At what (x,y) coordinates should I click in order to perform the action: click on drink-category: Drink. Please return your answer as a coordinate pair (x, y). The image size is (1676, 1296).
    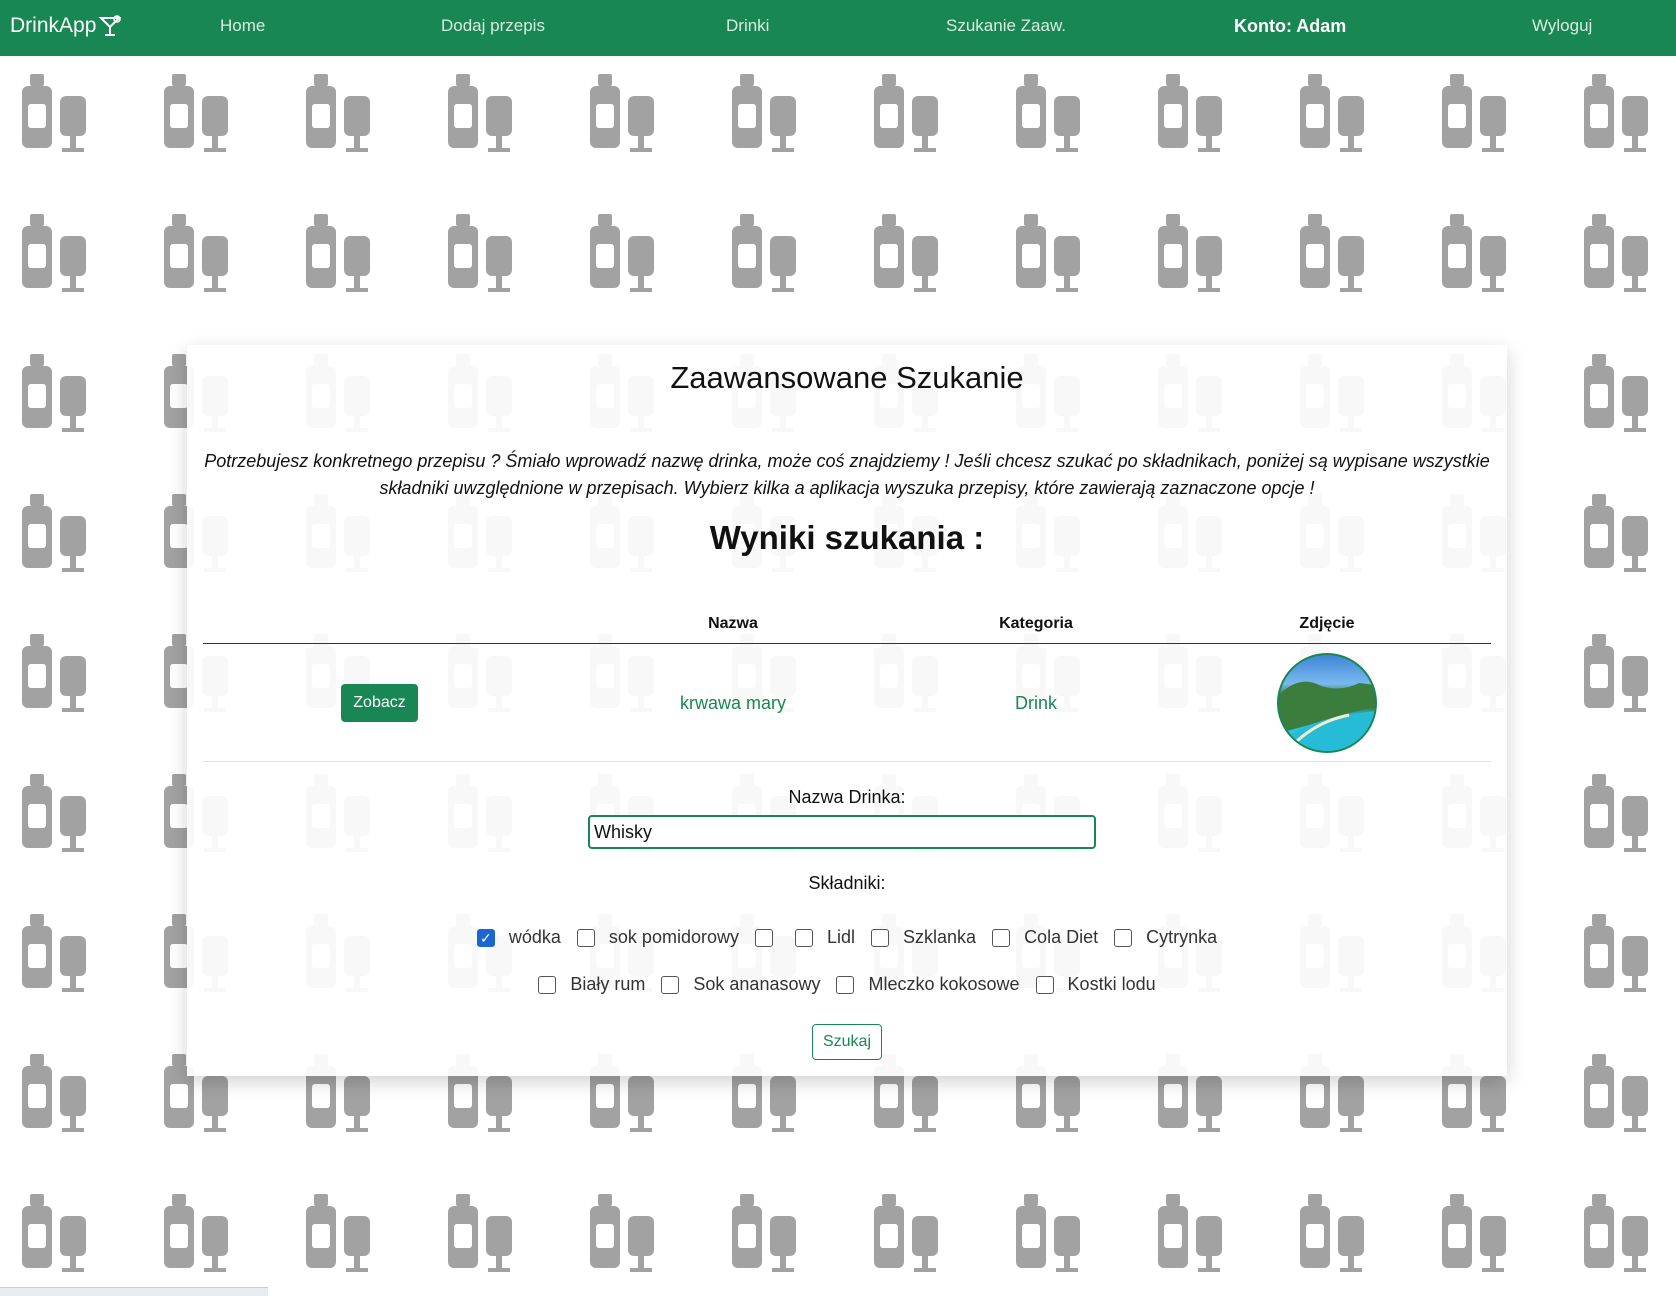
    Looking at the image, I should click on (1036, 703).